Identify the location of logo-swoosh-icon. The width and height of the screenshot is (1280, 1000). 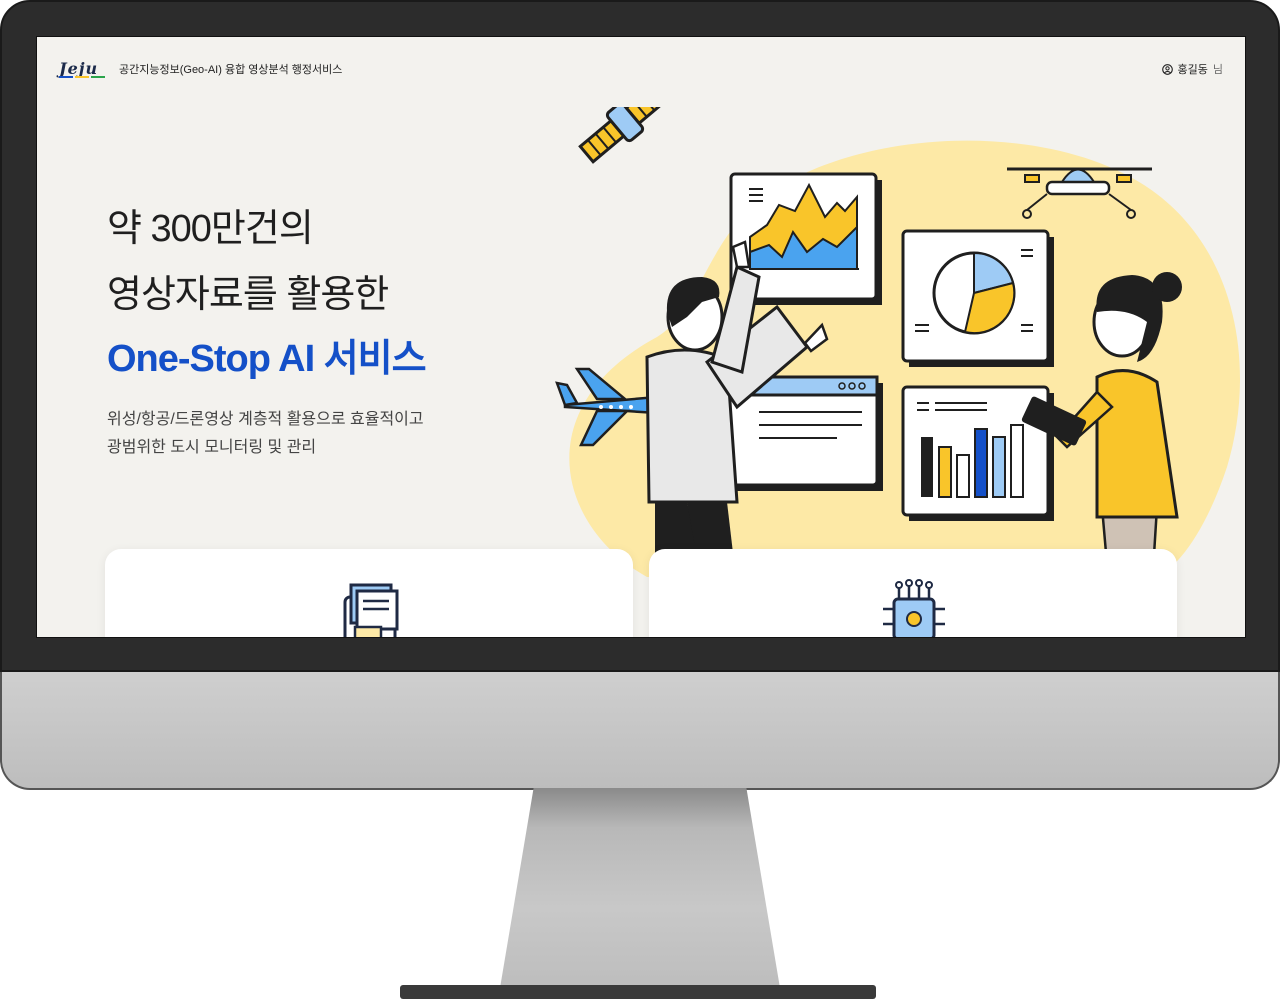
(82, 77).